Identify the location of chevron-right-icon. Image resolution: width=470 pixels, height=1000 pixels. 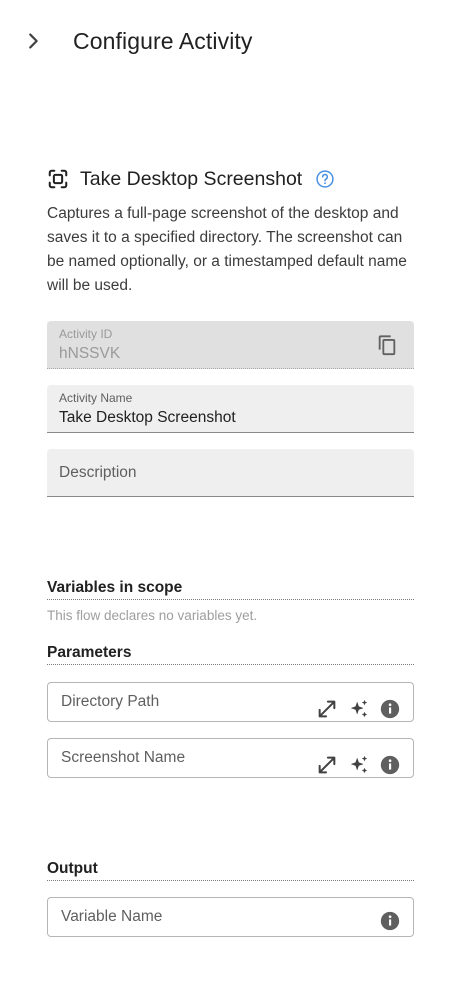
(33, 41).